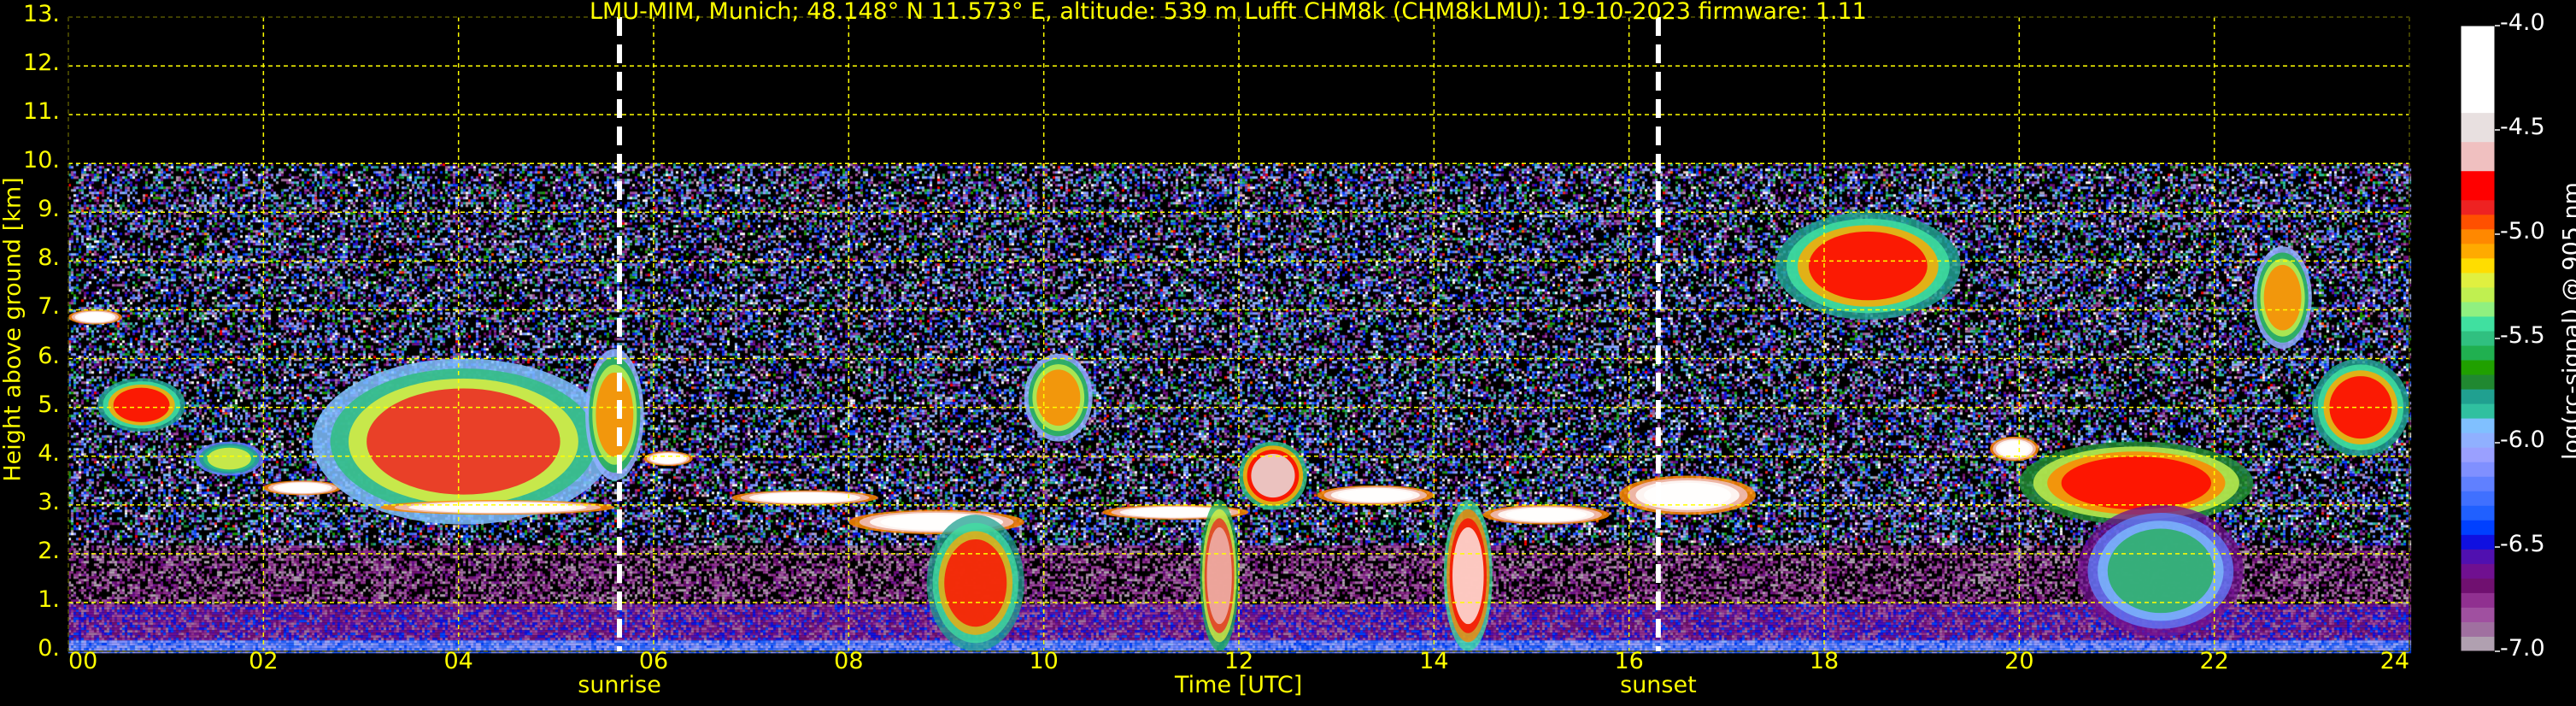  What do you see at coordinates (41, 160) in the screenshot?
I see `y-tick-label: 10.` at bounding box center [41, 160].